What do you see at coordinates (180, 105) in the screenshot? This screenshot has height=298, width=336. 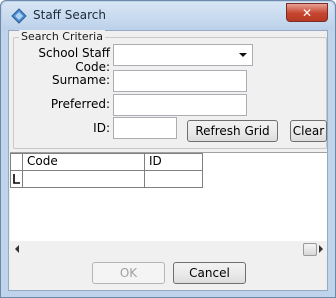 I see `preferred-input` at bounding box center [180, 105].